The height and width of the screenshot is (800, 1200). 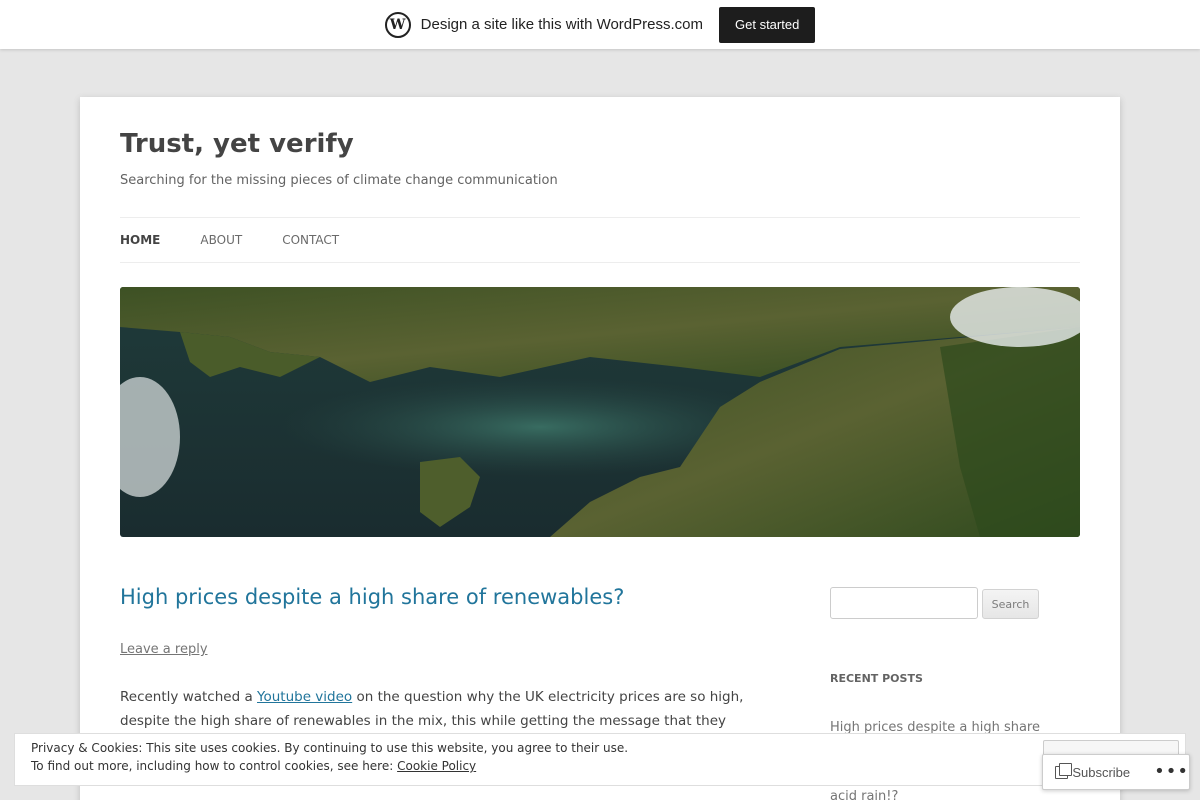 What do you see at coordinates (1171, 772) in the screenshot?
I see `more-icon: •••` at bounding box center [1171, 772].